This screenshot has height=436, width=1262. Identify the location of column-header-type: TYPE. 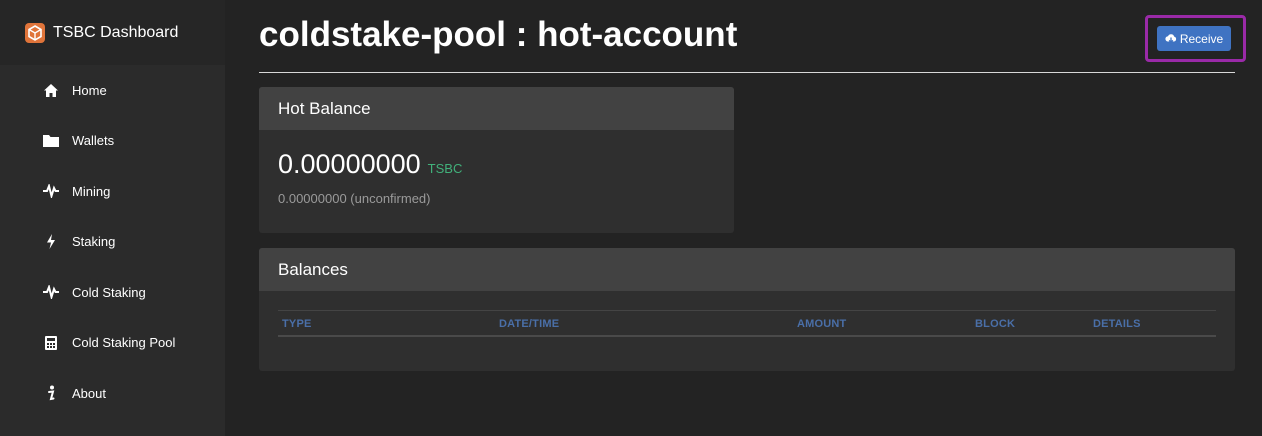
(297, 324).